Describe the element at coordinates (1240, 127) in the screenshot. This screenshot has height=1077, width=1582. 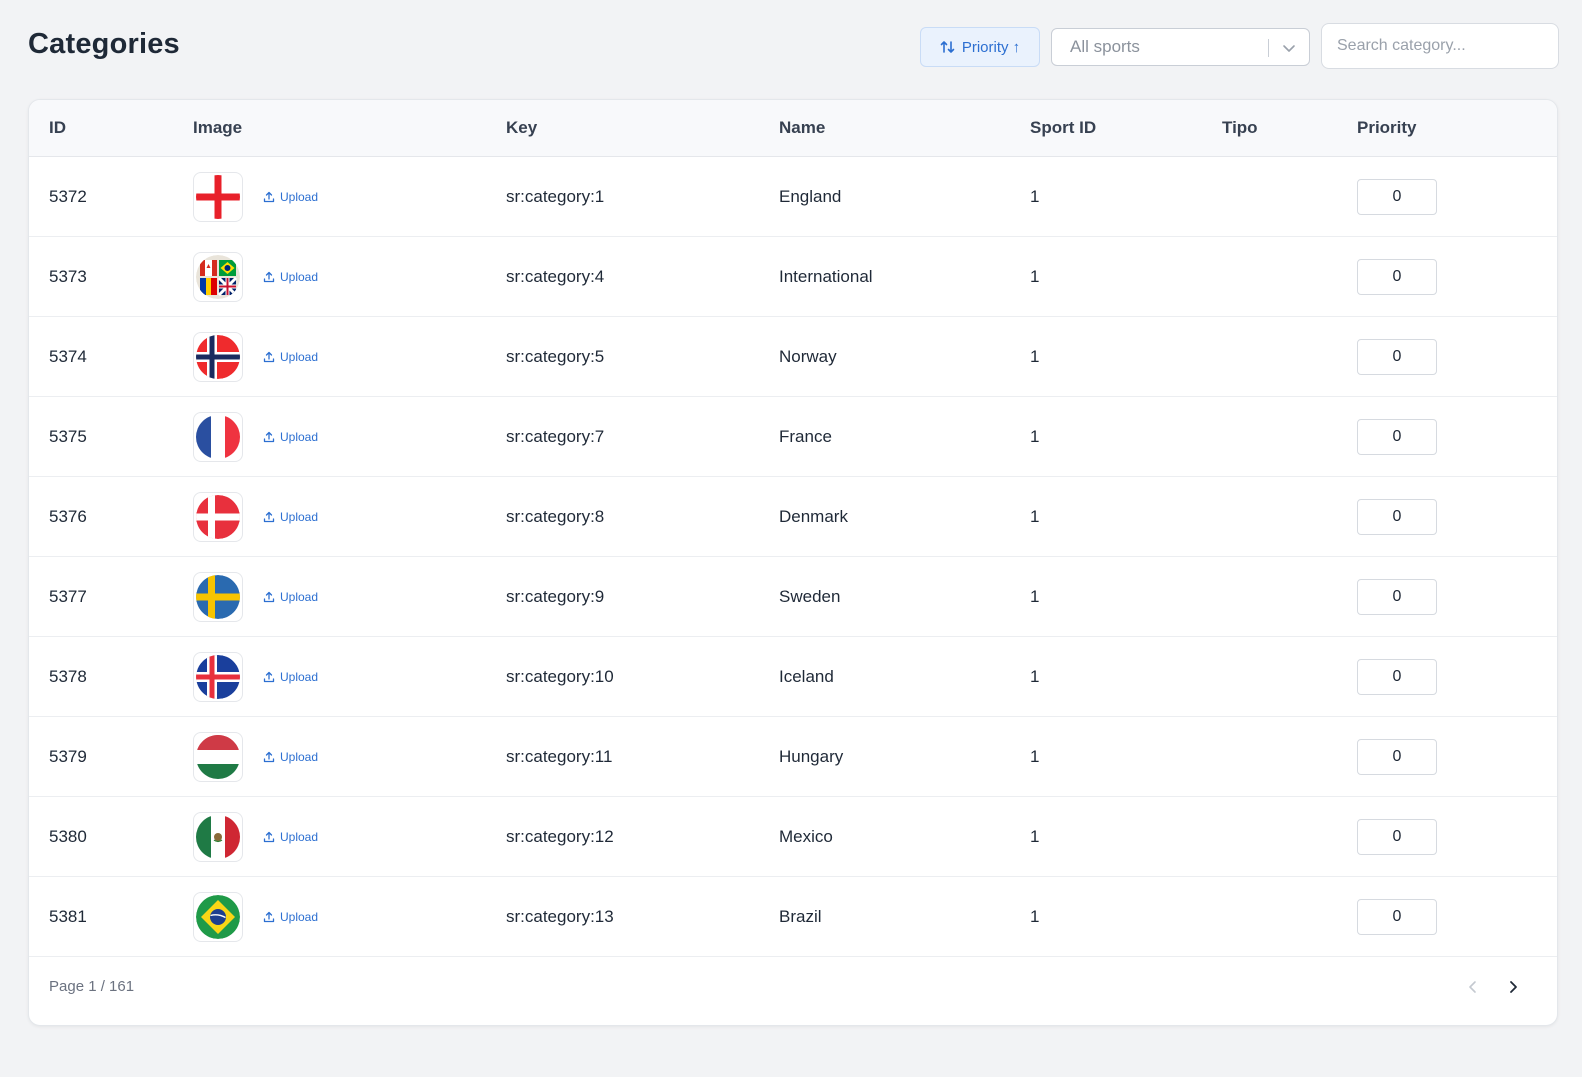
I see `column-header-tipo: Tipo` at that location.